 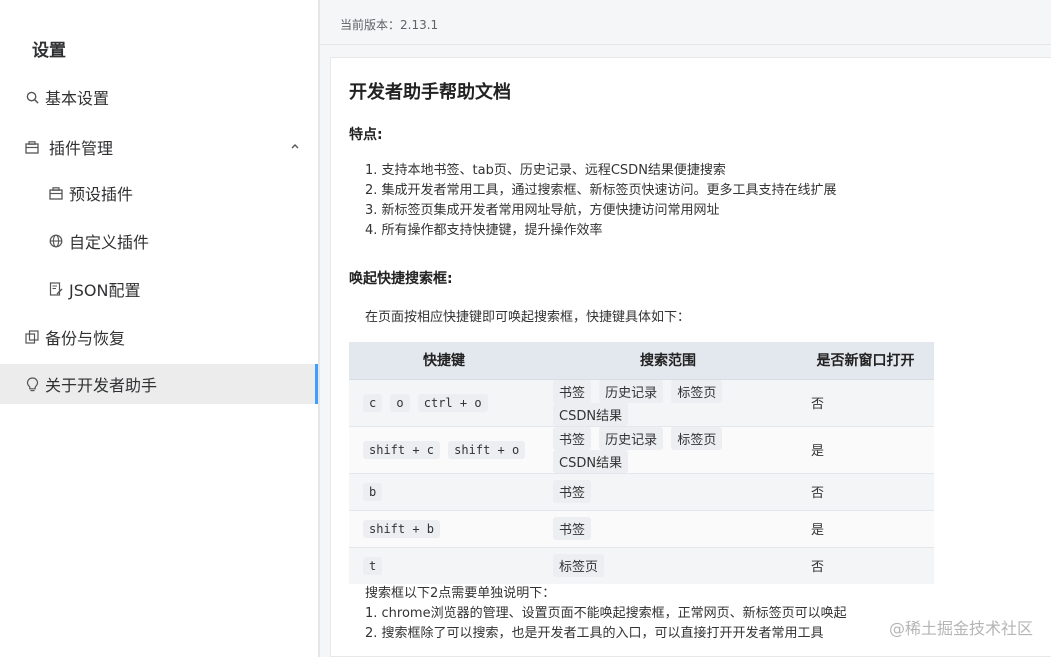 What do you see at coordinates (528, 317) in the screenshot?
I see `shortcut-intro: 在页面按相应快捷键即可唤起搜索框，快捷键具体如下：` at bounding box center [528, 317].